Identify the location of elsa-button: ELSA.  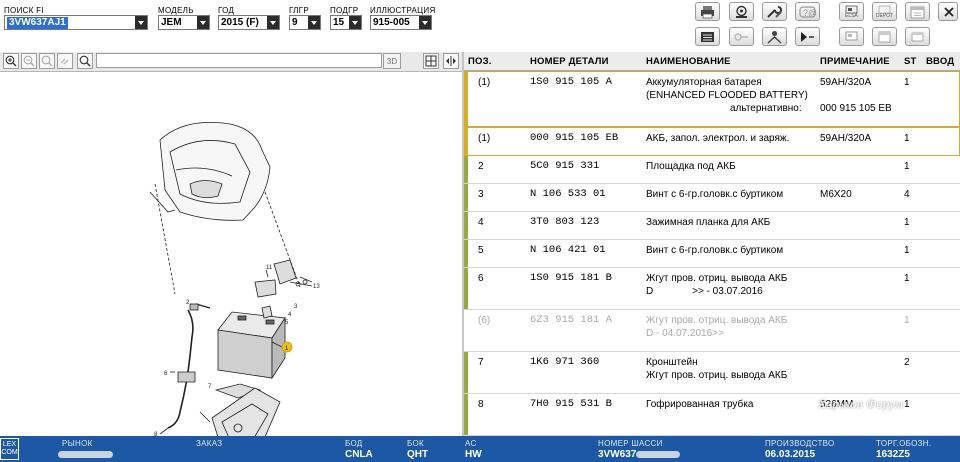
(851, 11).